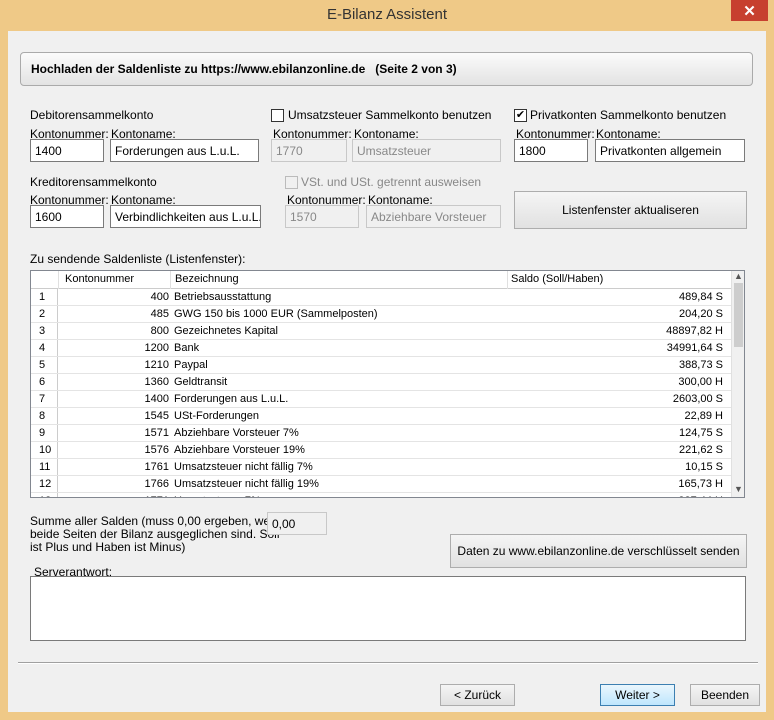 This screenshot has width=774, height=720. What do you see at coordinates (381, 450) in the screenshot?
I see `table-row: 10 1576 Abziehbare Vorsteuer 19% 221,62 S` at bounding box center [381, 450].